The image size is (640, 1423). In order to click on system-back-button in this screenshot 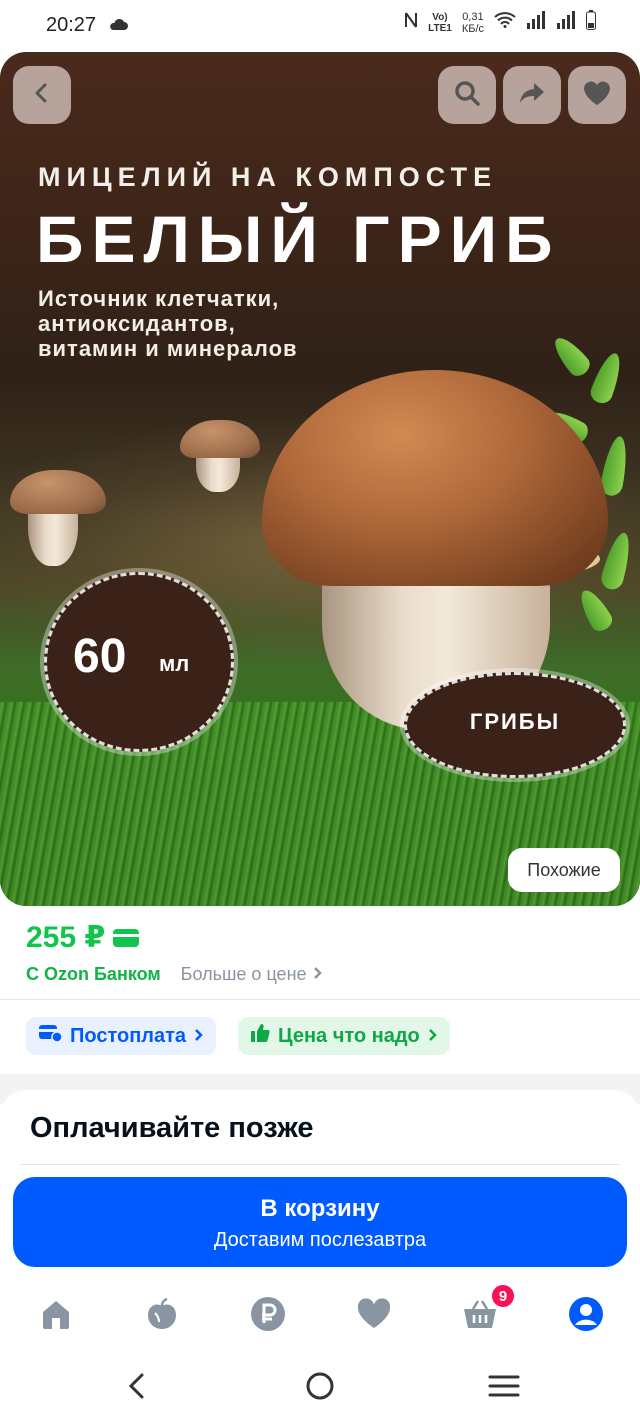, I will do `click(136, 1388)`.